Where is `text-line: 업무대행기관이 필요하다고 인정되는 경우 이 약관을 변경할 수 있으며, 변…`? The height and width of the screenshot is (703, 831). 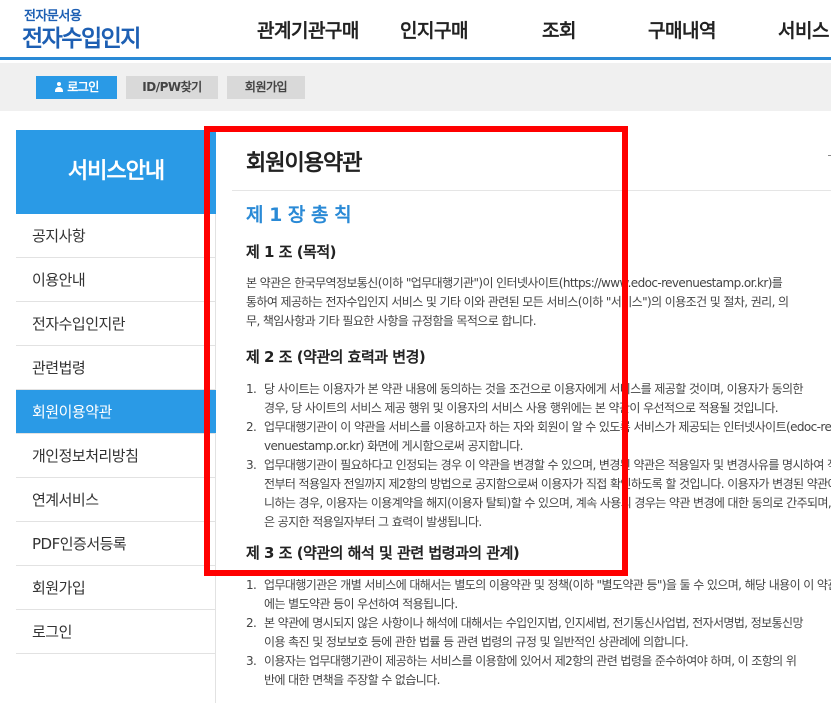
text-line: 업무대행기관이 필요하다고 인정되는 경우 이 약관을 변경할 수 있으며, 변… is located at coordinates (547, 465).